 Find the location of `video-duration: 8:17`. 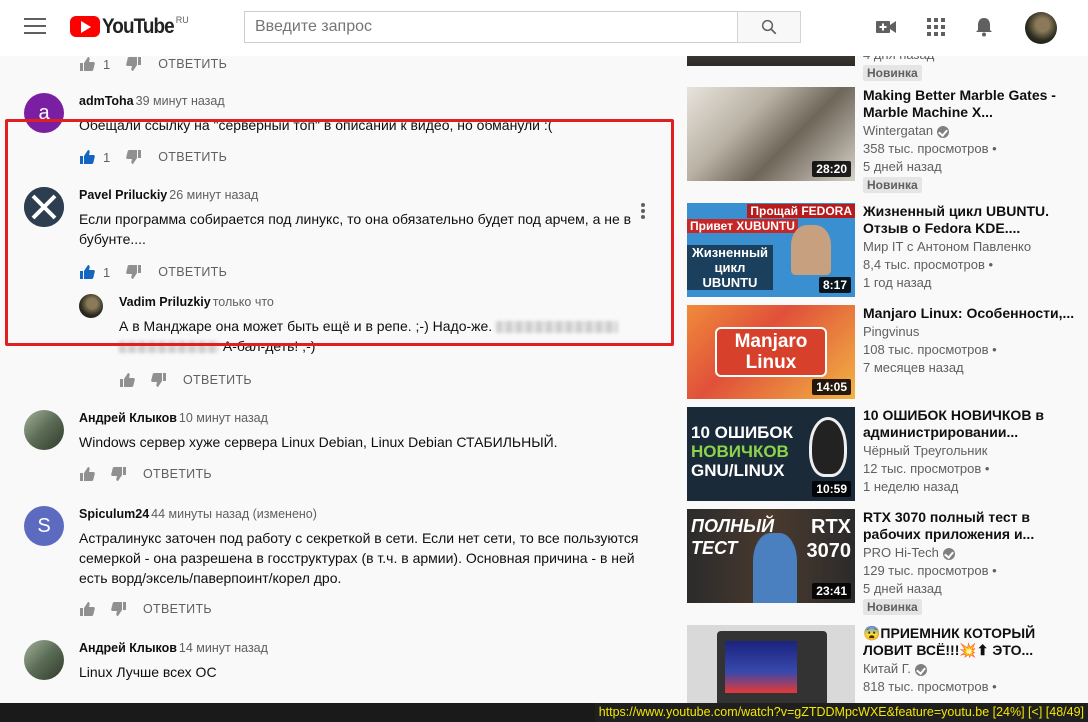

video-duration: 8:17 is located at coordinates (834, 285).